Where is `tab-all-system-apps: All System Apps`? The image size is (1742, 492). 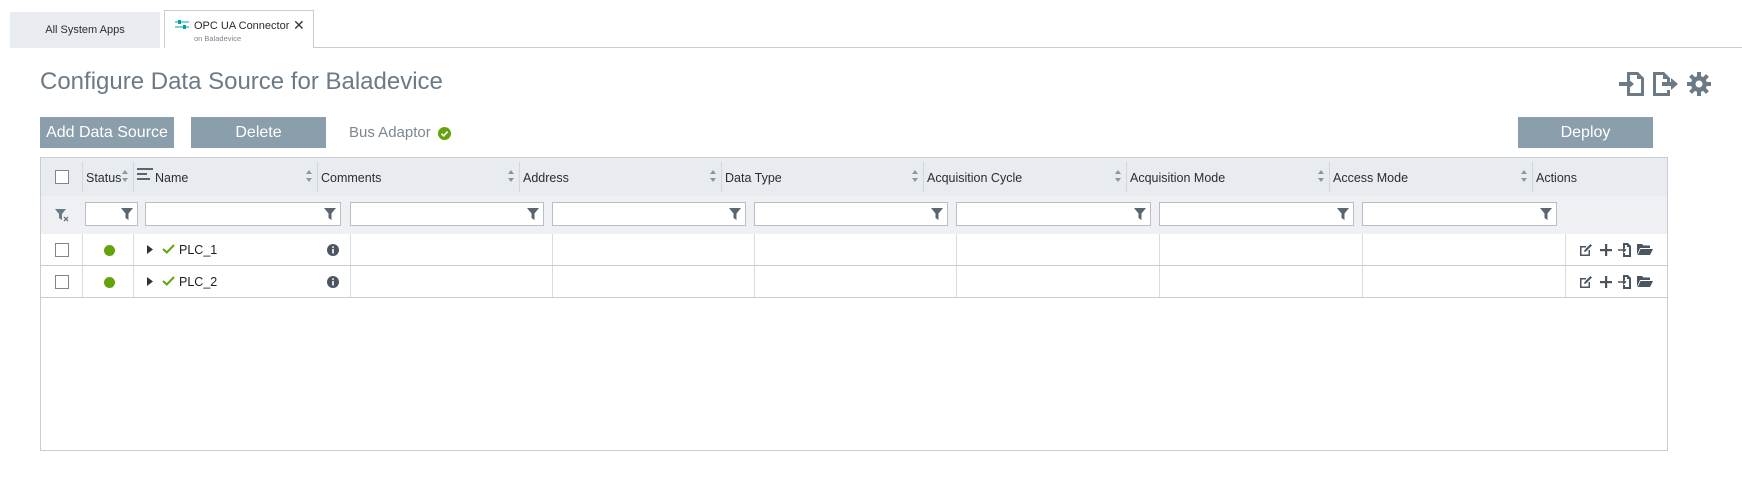 tab-all-system-apps: All System Apps is located at coordinates (85, 30).